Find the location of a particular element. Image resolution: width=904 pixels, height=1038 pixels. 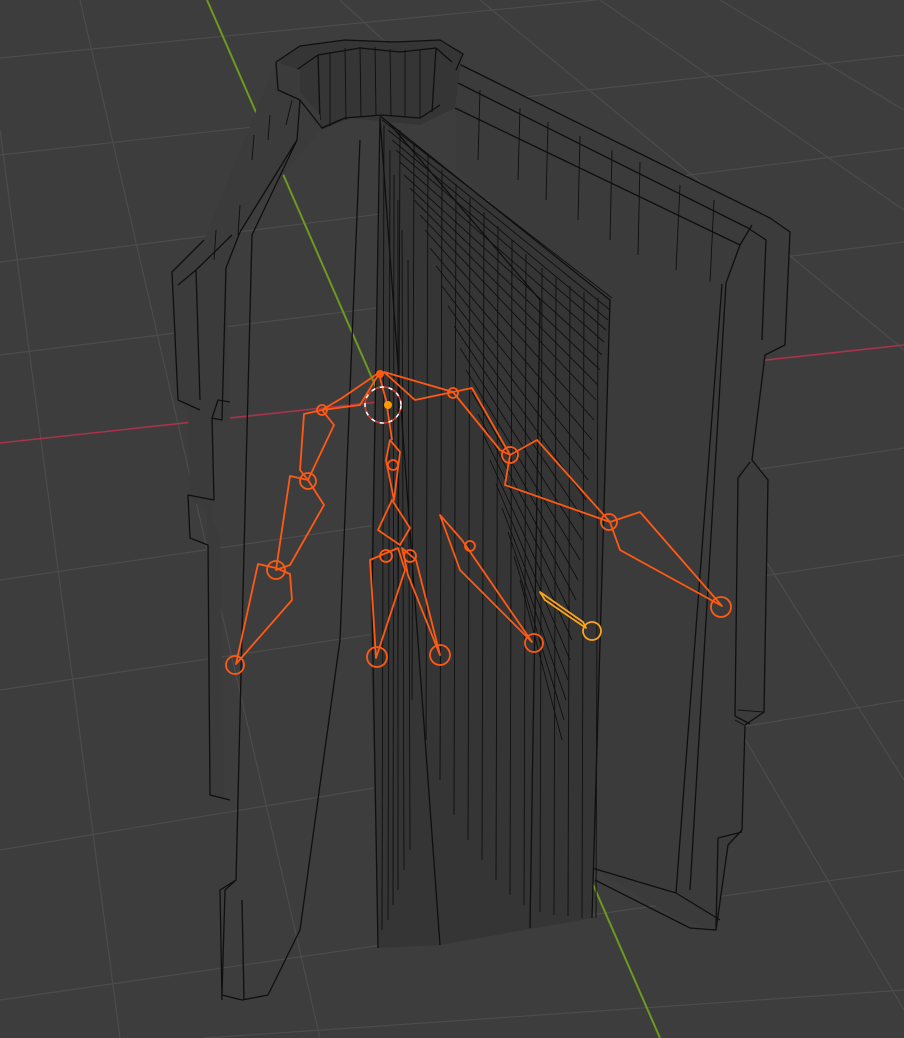

bone-forearm-left is located at coordinates (300, 523).